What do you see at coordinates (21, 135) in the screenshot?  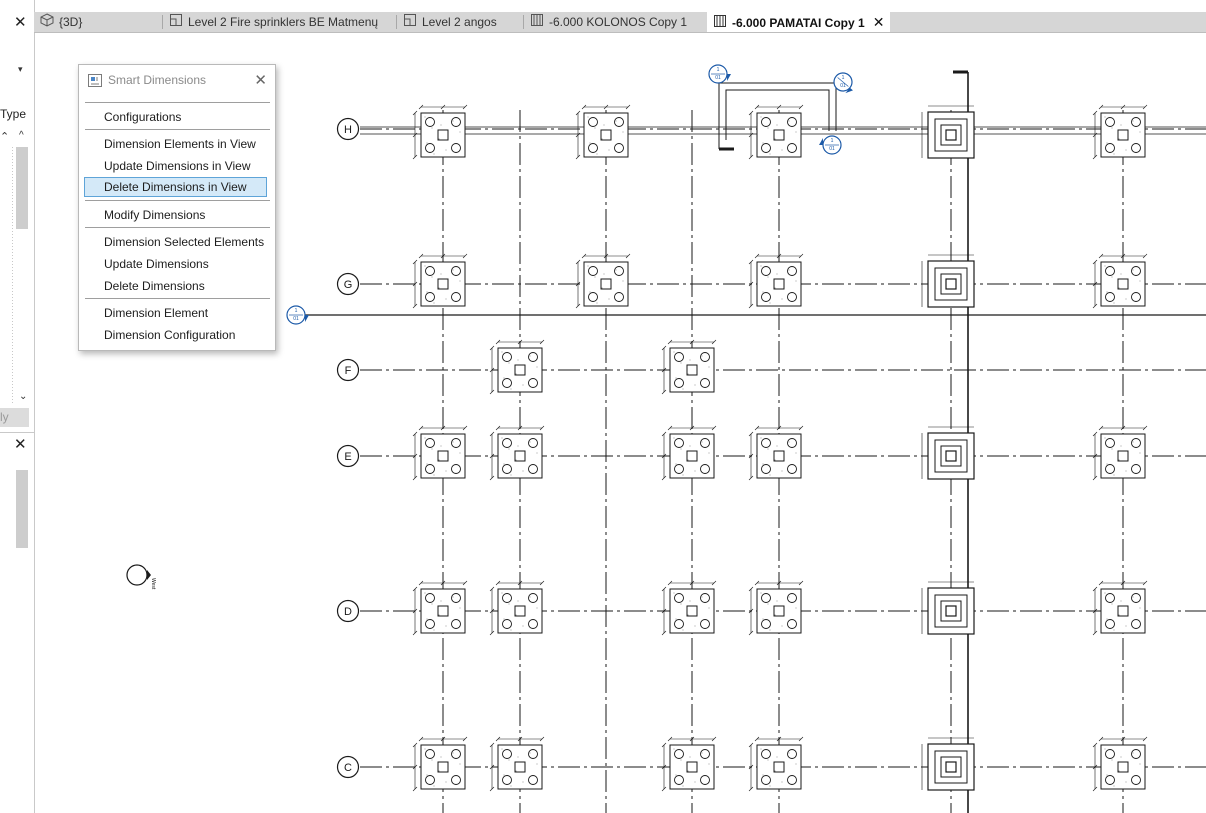 I see `scroll-up-icon: ^` at bounding box center [21, 135].